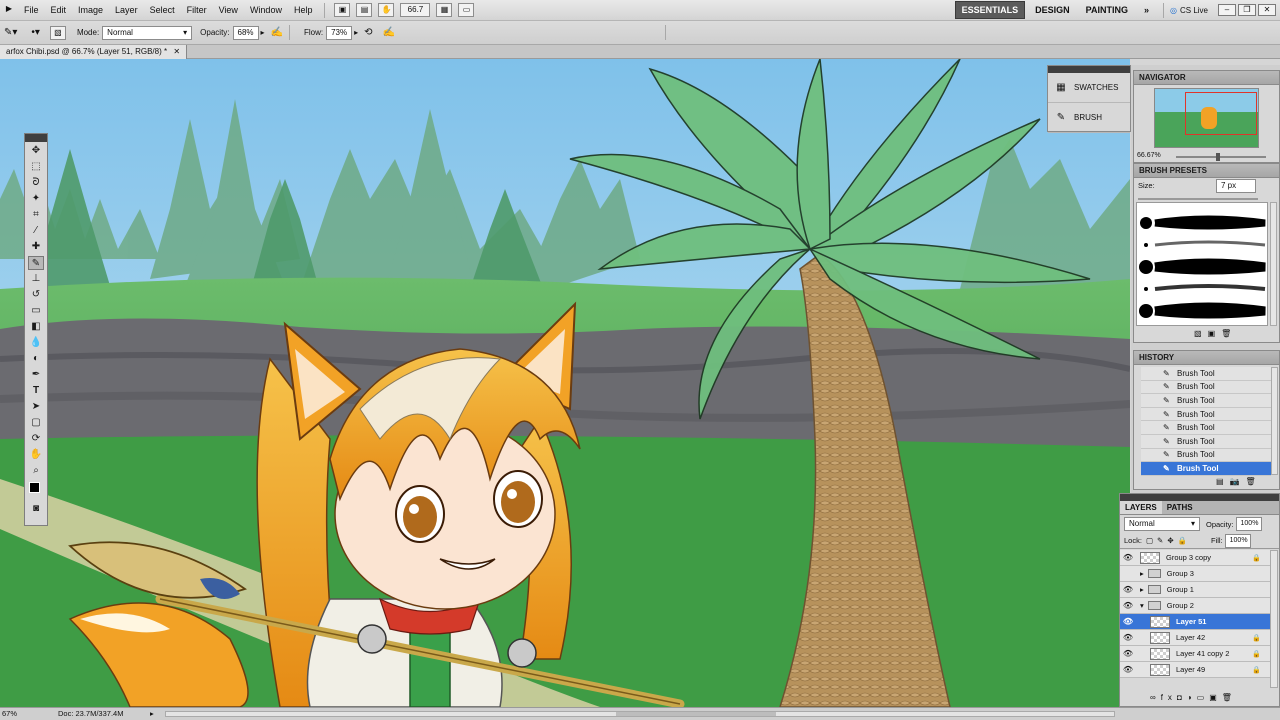 Image resolution: width=1280 pixels, height=720 pixels. What do you see at coordinates (1189, 10) in the screenshot?
I see `cs-live-button: ◎ CS Live` at bounding box center [1189, 10].